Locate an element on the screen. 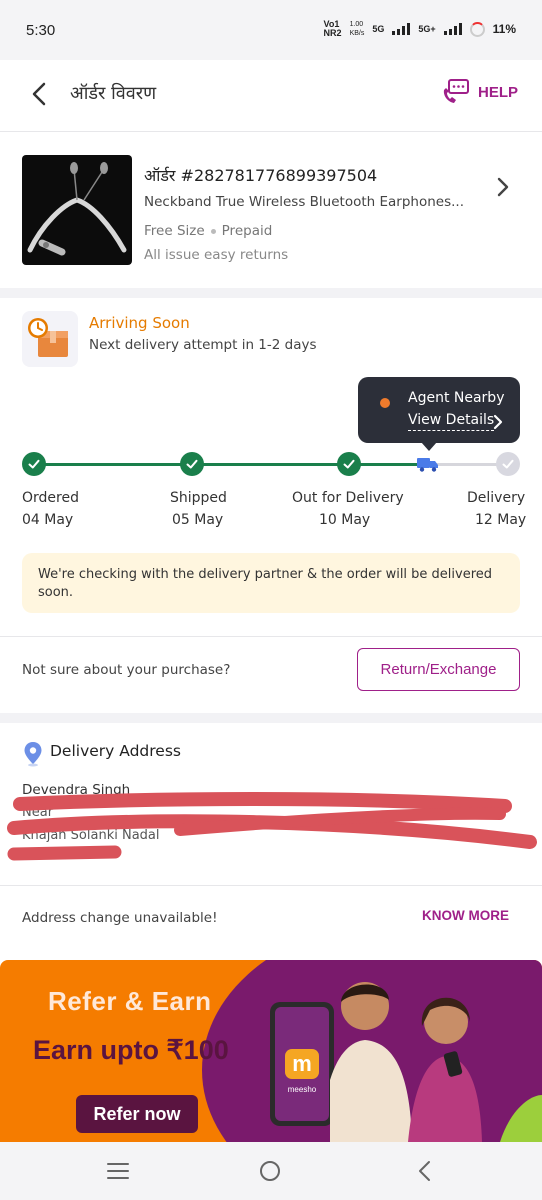  order-id: ऑर्डर #282781776899397504 is located at coordinates (261, 175).